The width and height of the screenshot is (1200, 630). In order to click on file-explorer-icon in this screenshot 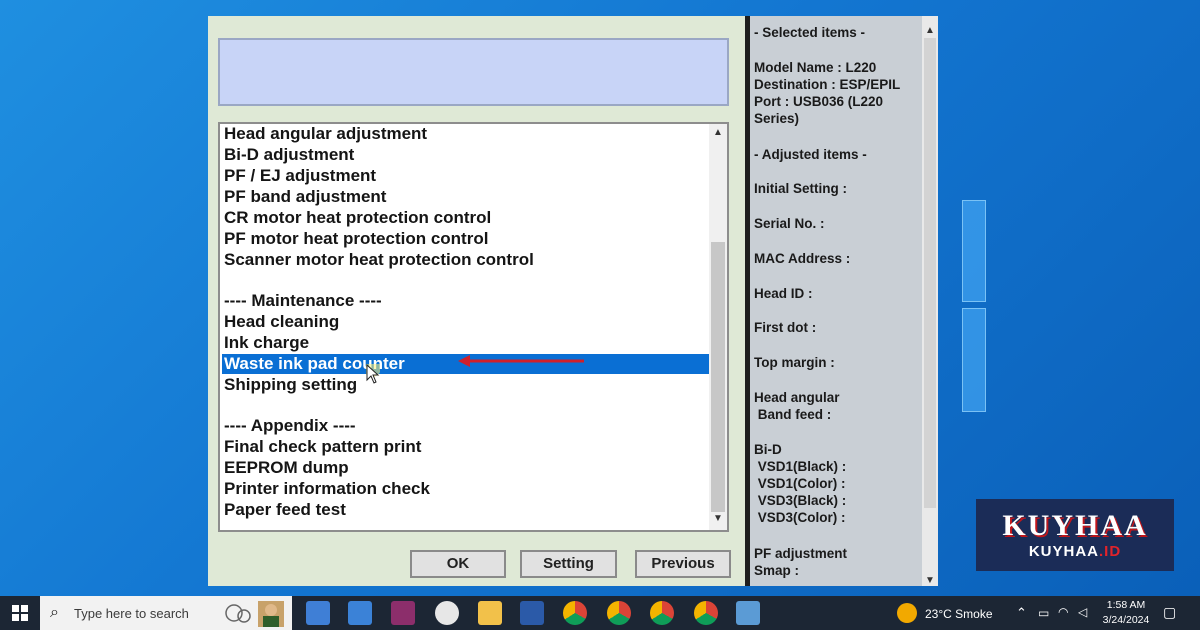, I will do `click(490, 613)`.